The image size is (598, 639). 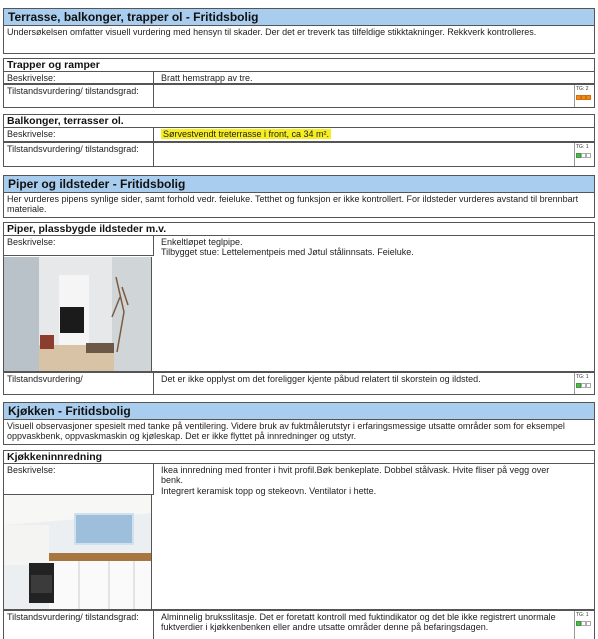 What do you see at coordinates (299, 96) in the screenshot?
I see `condition-row: Tilstandsvurdering/ tilstandsgrad: TG: 2` at bounding box center [299, 96].